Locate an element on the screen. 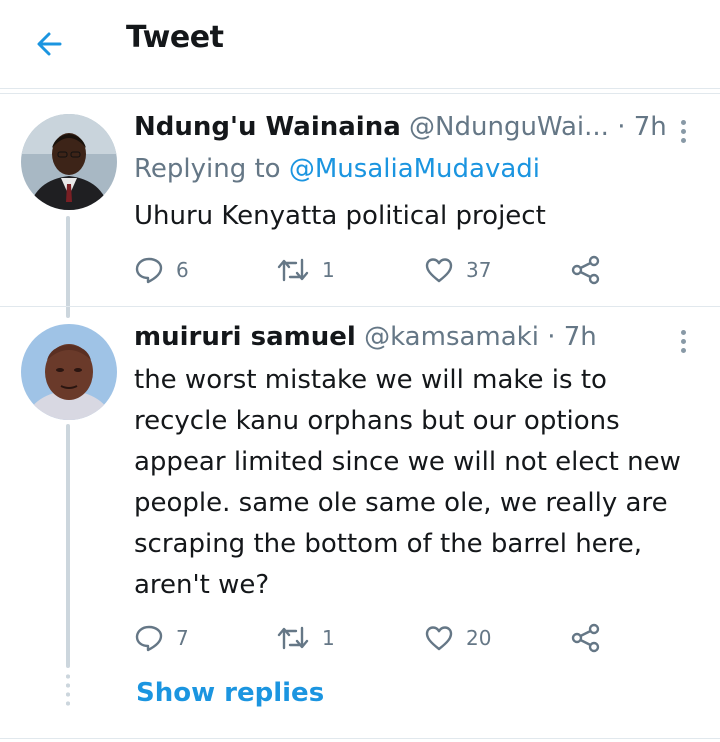  tweet-text: Uhuru Kenyatta political project is located at coordinates (340, 216).